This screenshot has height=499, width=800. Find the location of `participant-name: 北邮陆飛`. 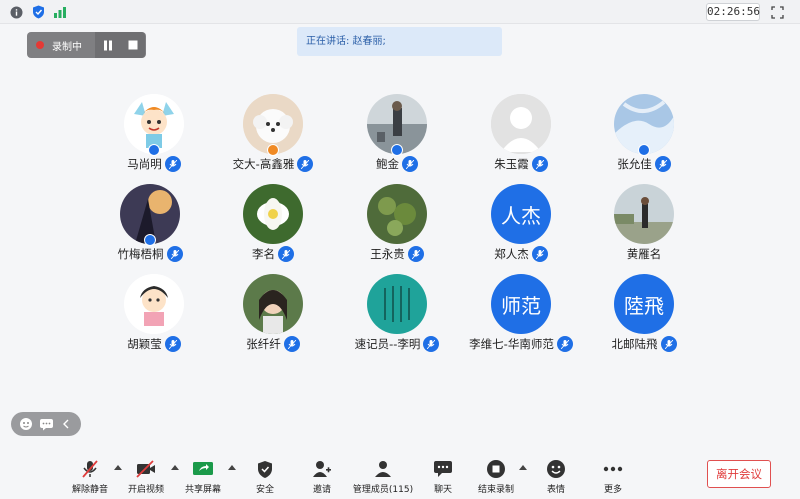

participant-name: 北邮陆飛 is located at coordinates (634, 344).